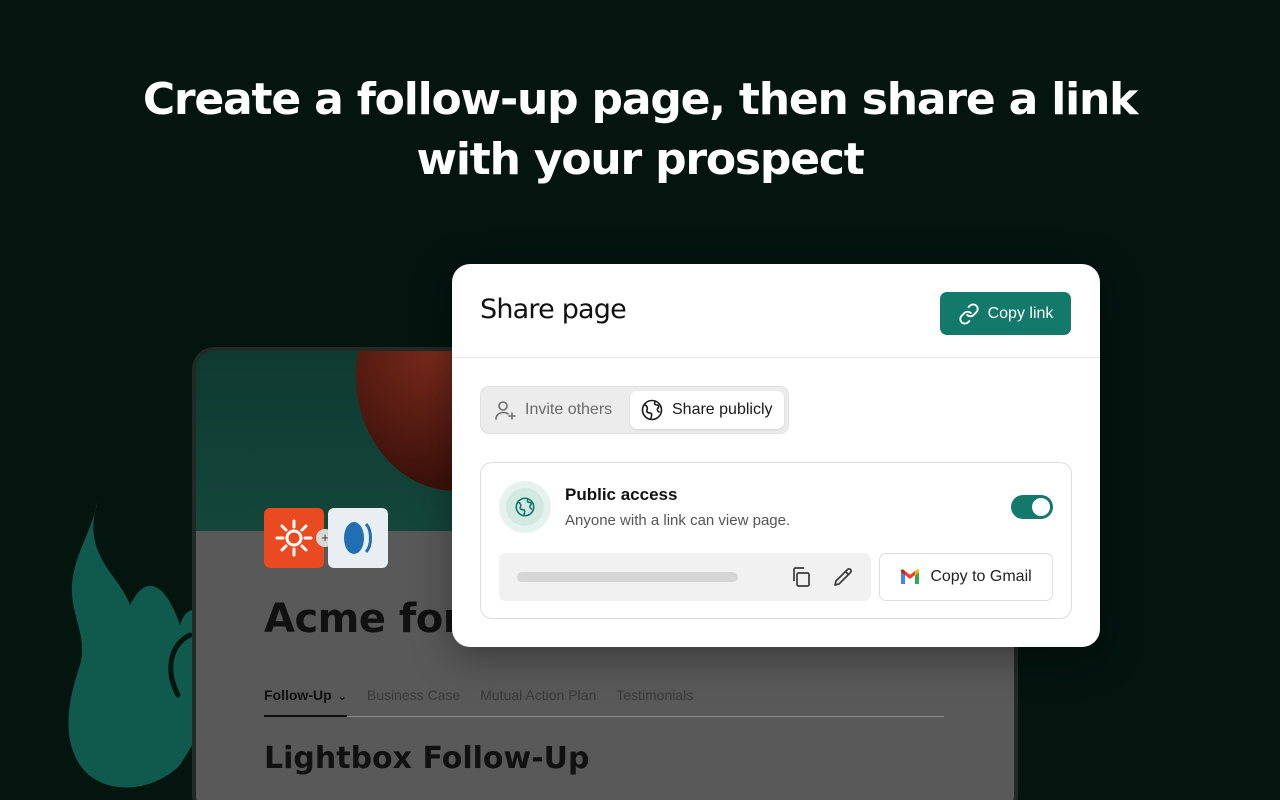 The height and width of the screenshot is (800, 1280). What do you see at coordinates (981, 576) in the screenshot?
I see `copy-to-gmail-label: Copy to Gmail` at bounding box center [981, 576].